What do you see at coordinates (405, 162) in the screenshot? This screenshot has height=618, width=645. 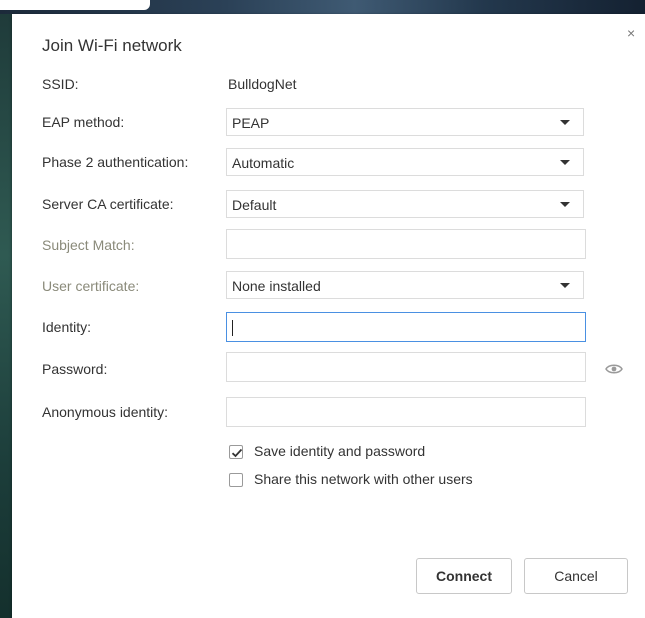 I see `phase2-auth-select: Automatic` at bounding box center [405, 162].